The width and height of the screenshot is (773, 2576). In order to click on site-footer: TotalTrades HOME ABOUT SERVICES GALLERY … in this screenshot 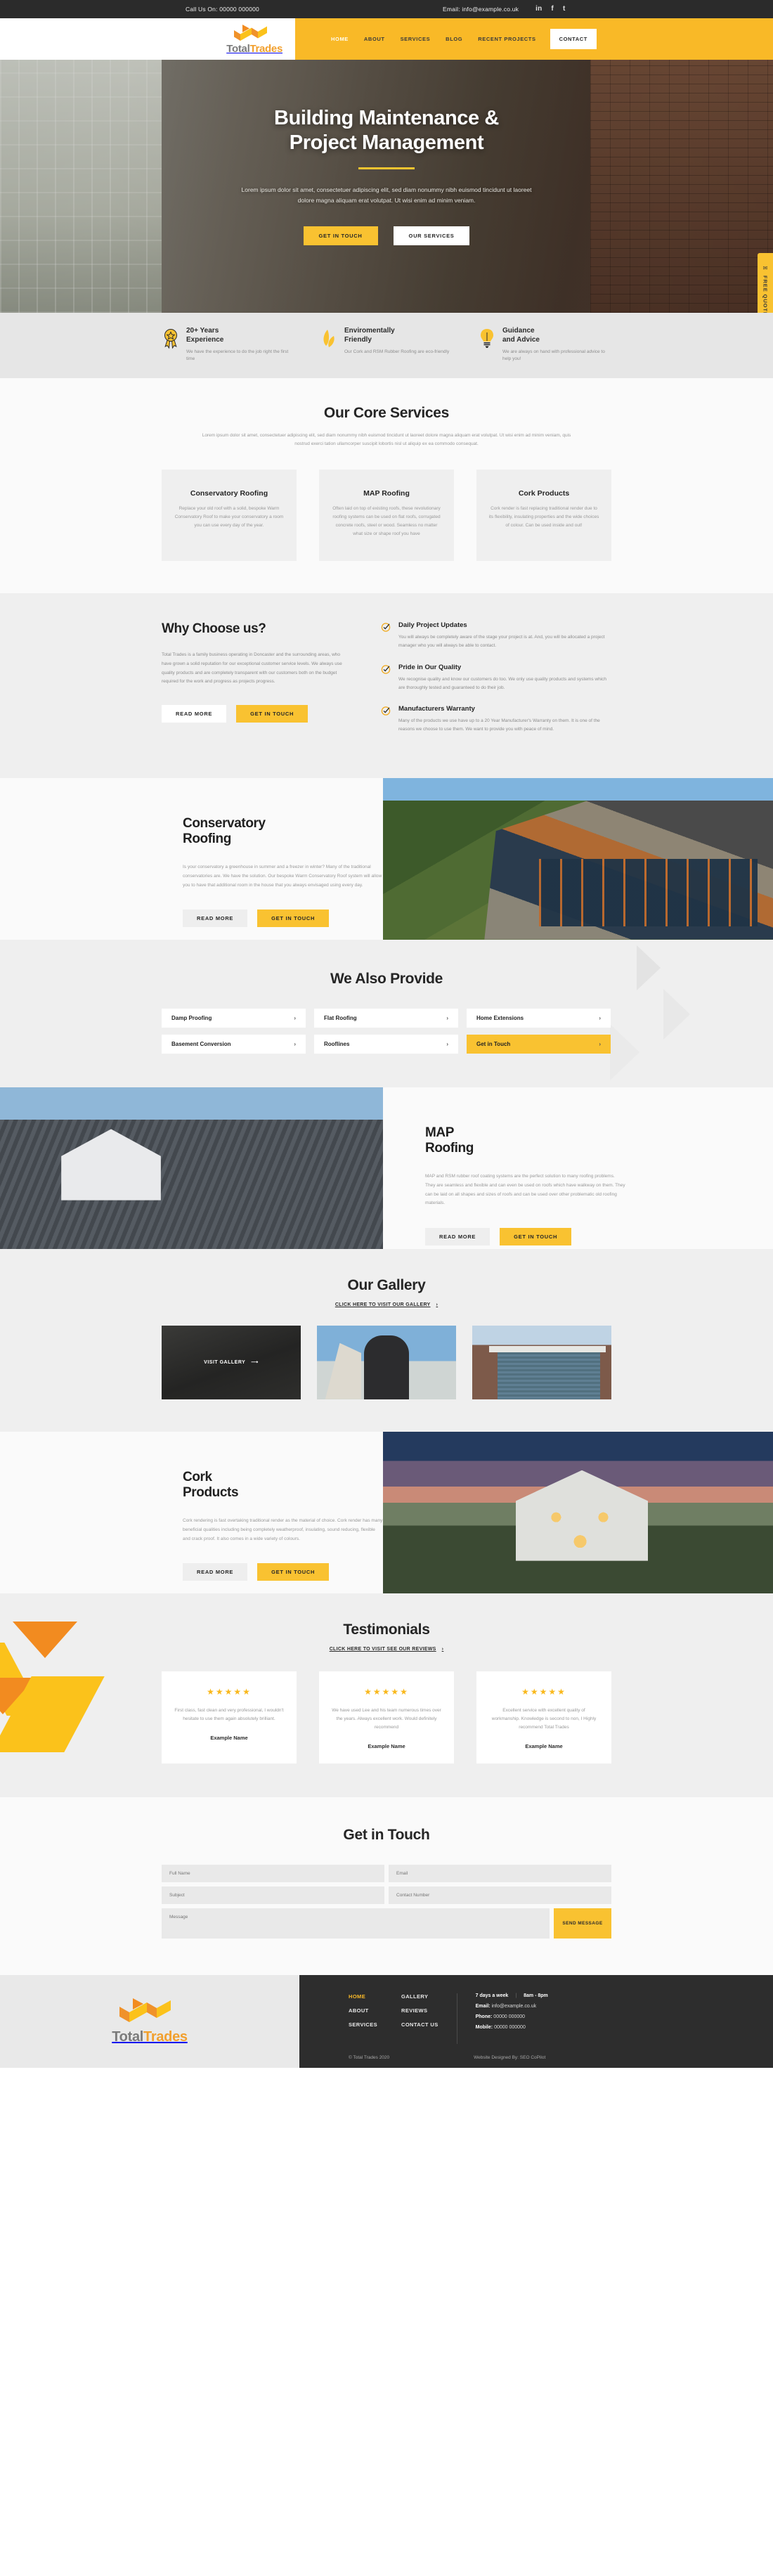, I will do `click(386, 2021)`.